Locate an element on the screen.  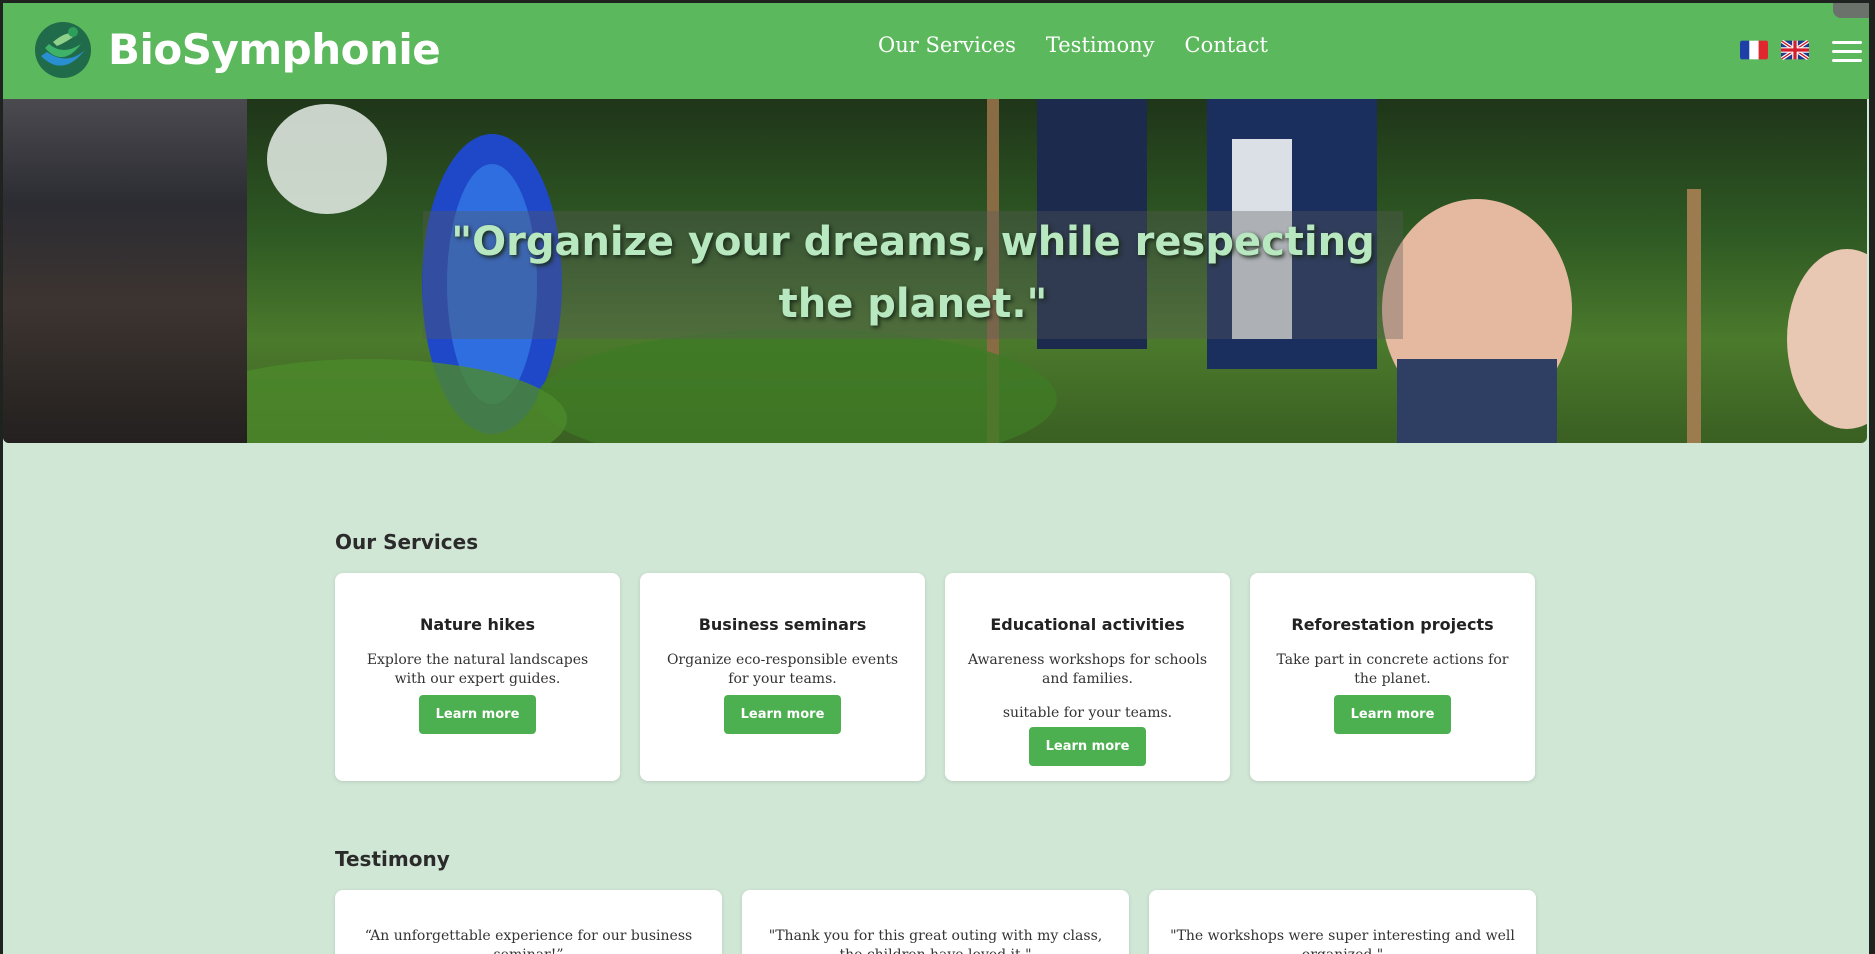
testimony-heading: Testimony is located at coordinates (392, 859).